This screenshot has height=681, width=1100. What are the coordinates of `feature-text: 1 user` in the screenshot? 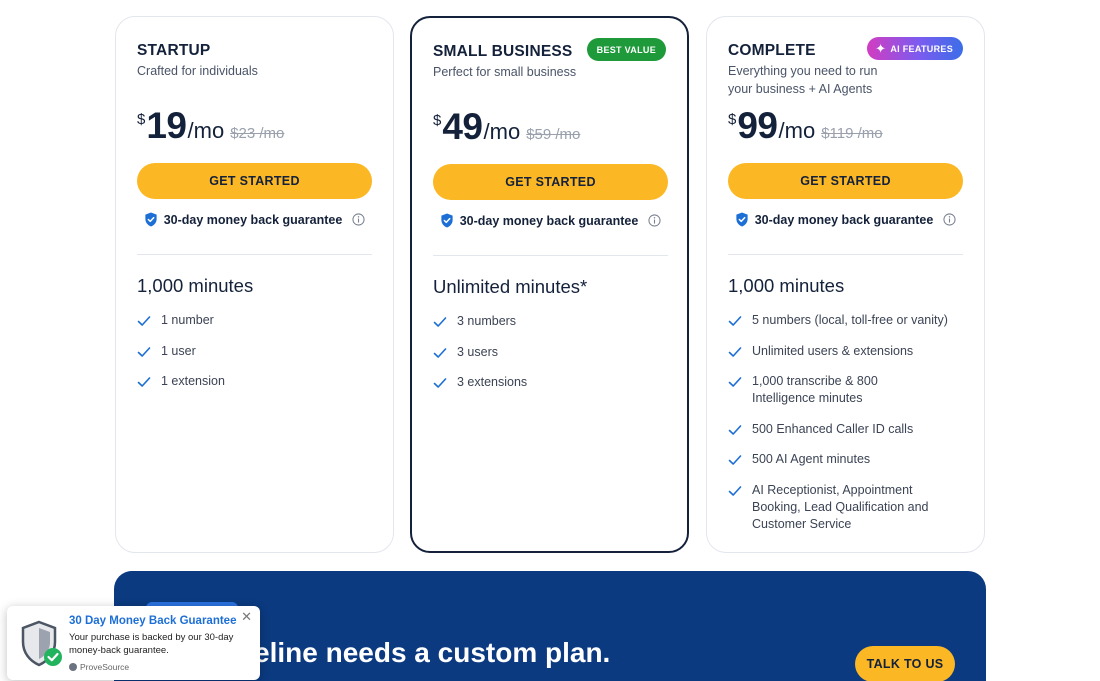 It's located at (178, 350).